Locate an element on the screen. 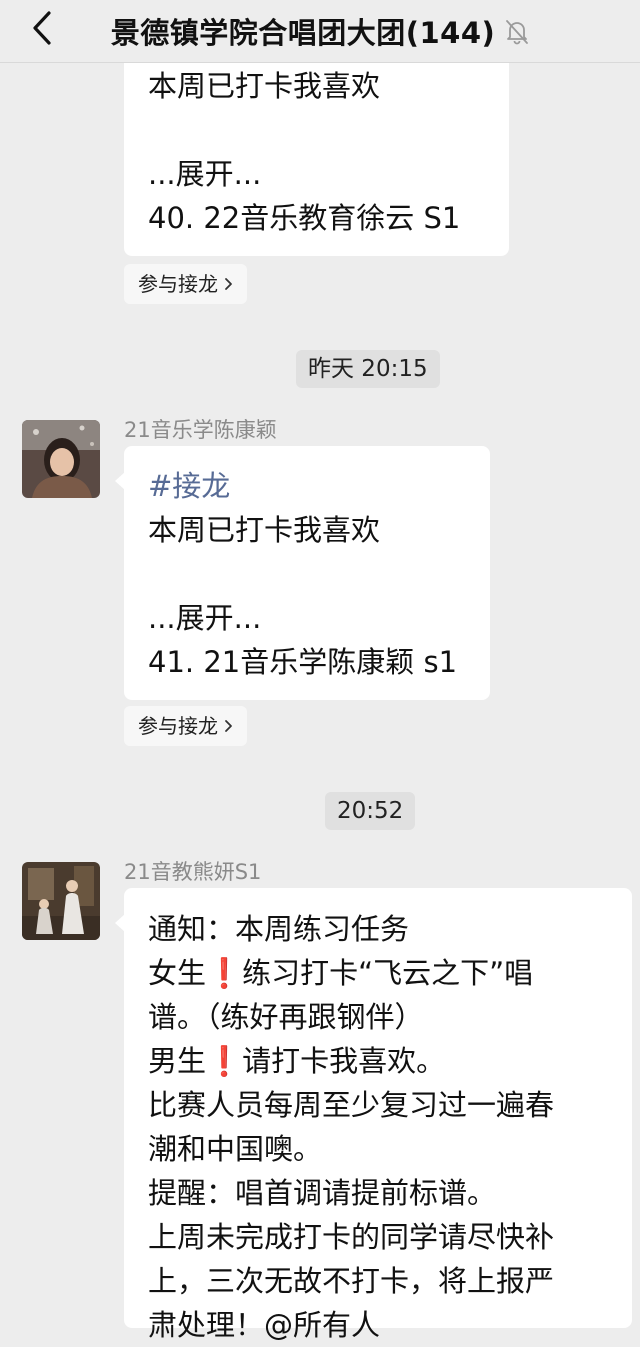 This screenshot has height=1347, width=640. message-line: 男生❗请打卡我喜欢。 is located at coordinates (378, 1061).